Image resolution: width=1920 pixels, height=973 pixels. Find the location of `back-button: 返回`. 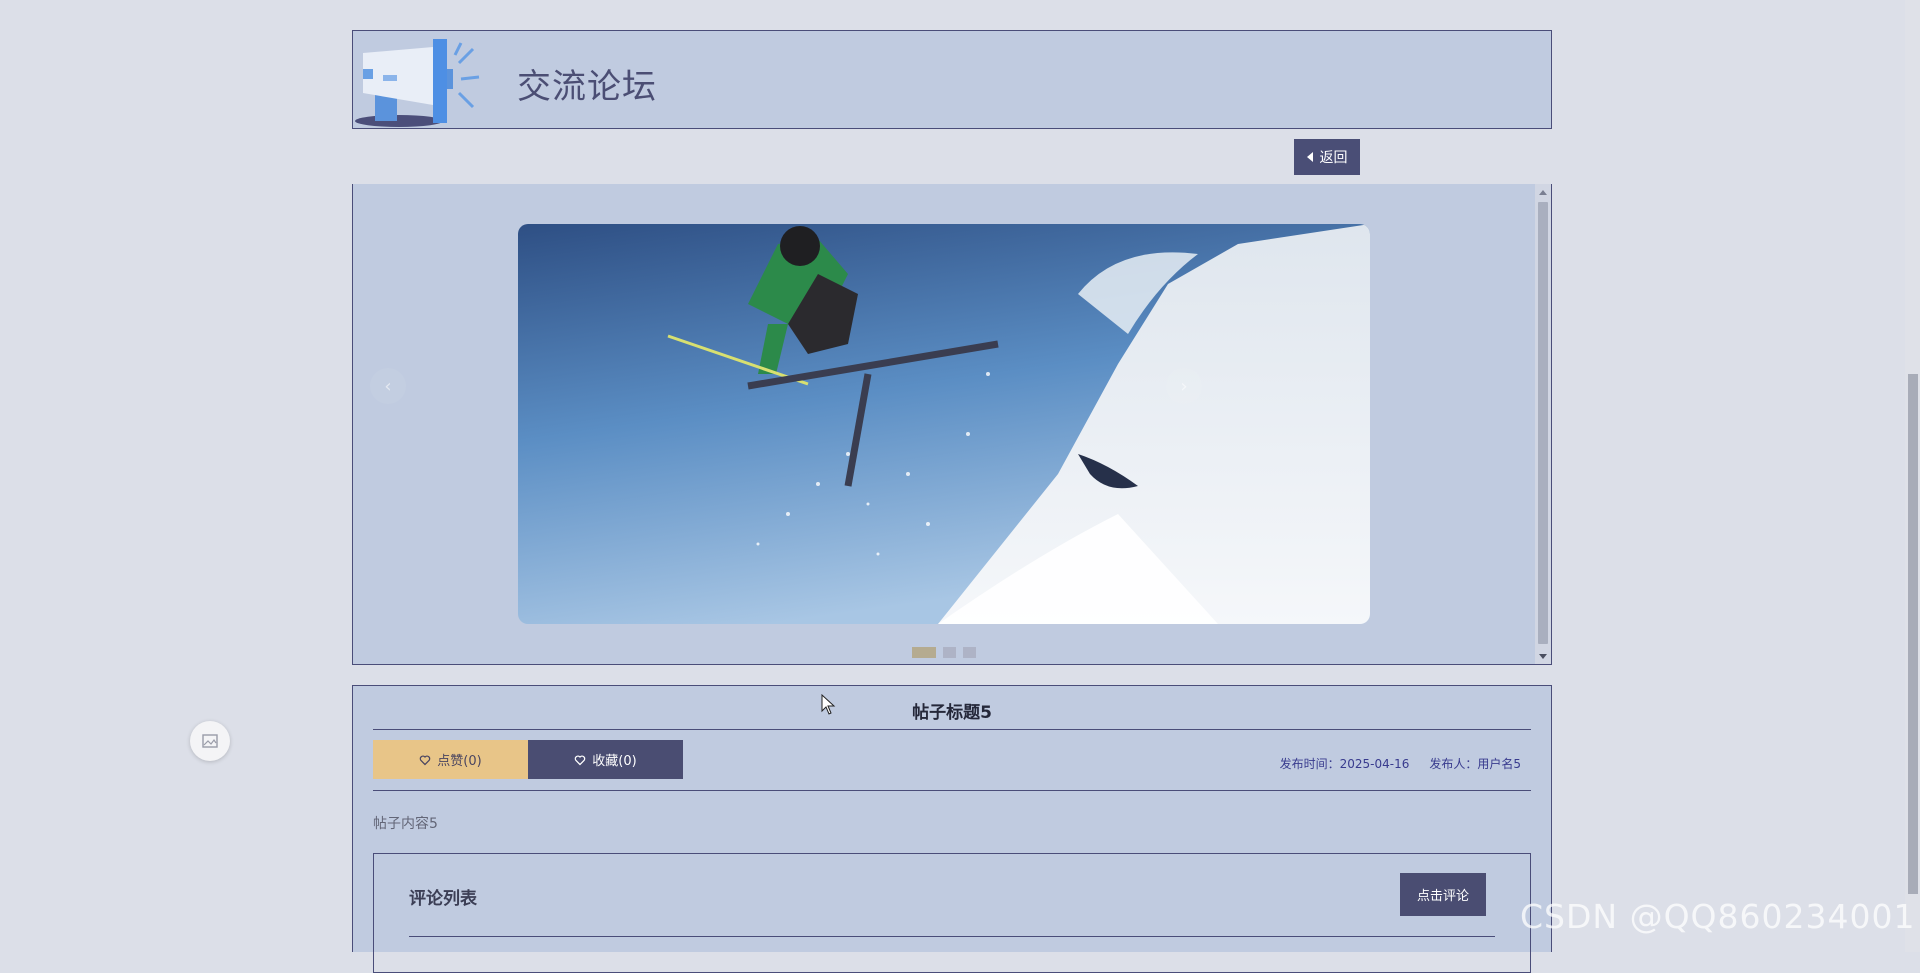

back-button: 返回 is located at coordinates (1327, 157).